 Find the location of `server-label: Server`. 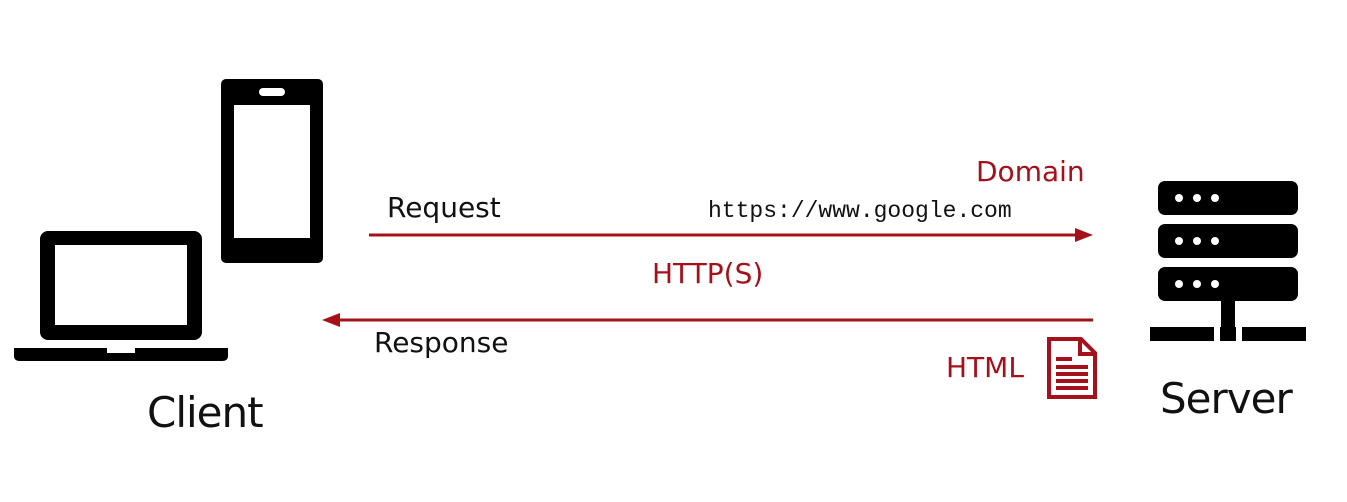

server-label: Server is located at coordinates (1226, 398).